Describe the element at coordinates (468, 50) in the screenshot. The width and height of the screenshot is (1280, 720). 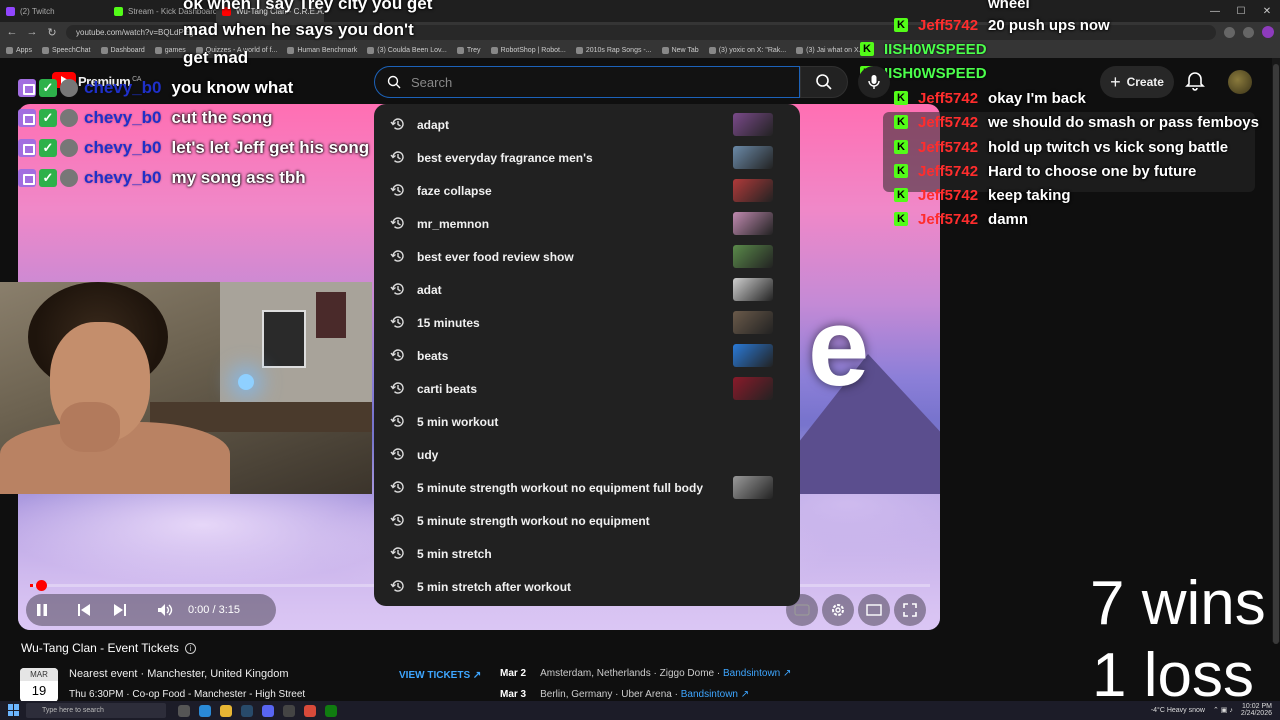
I see `bookmark-item: Trey` at that location.